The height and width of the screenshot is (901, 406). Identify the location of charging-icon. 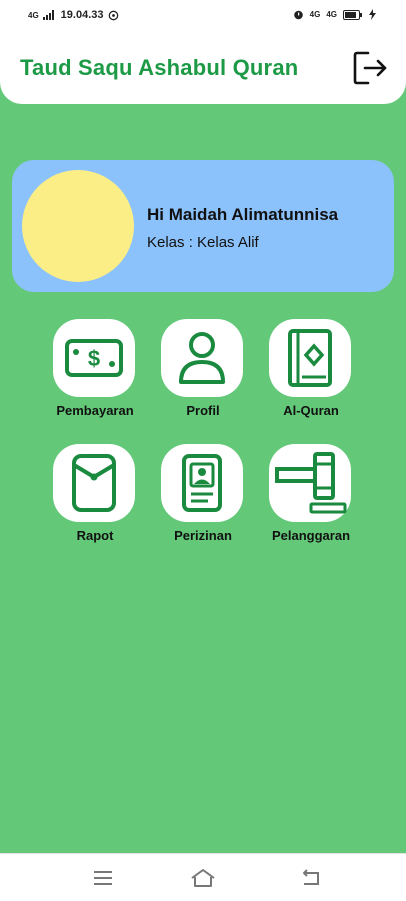
(372, 14).